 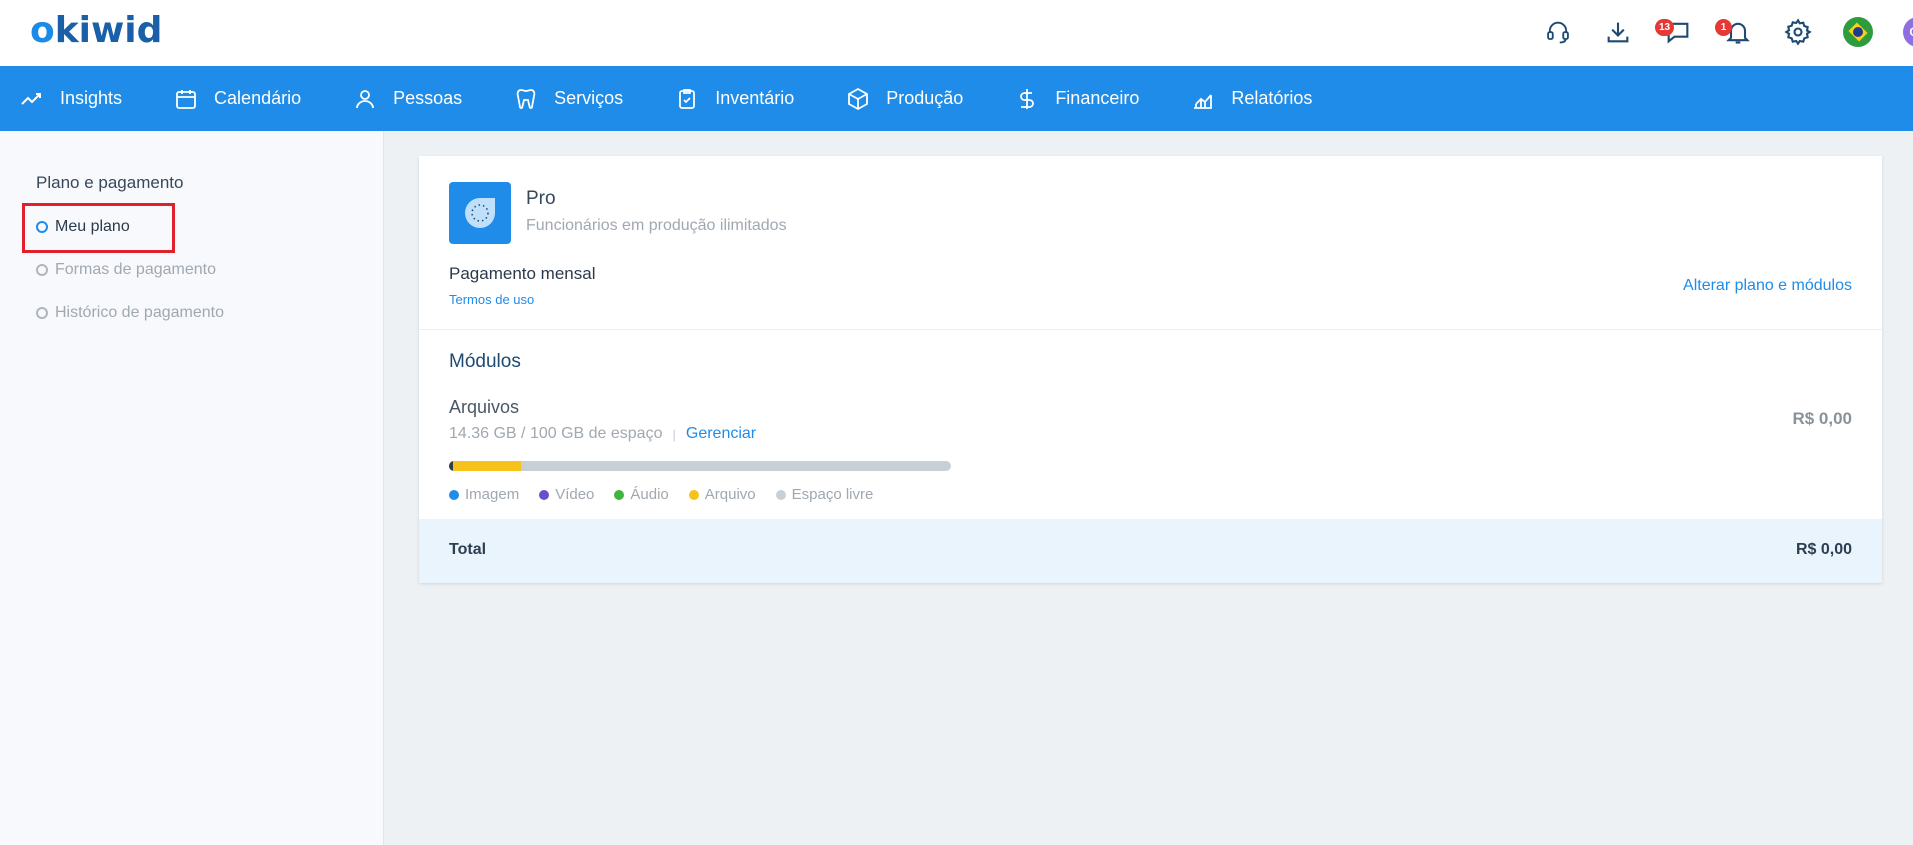 I want to click on user-avatar: GS, so click(x=1905, y=32).